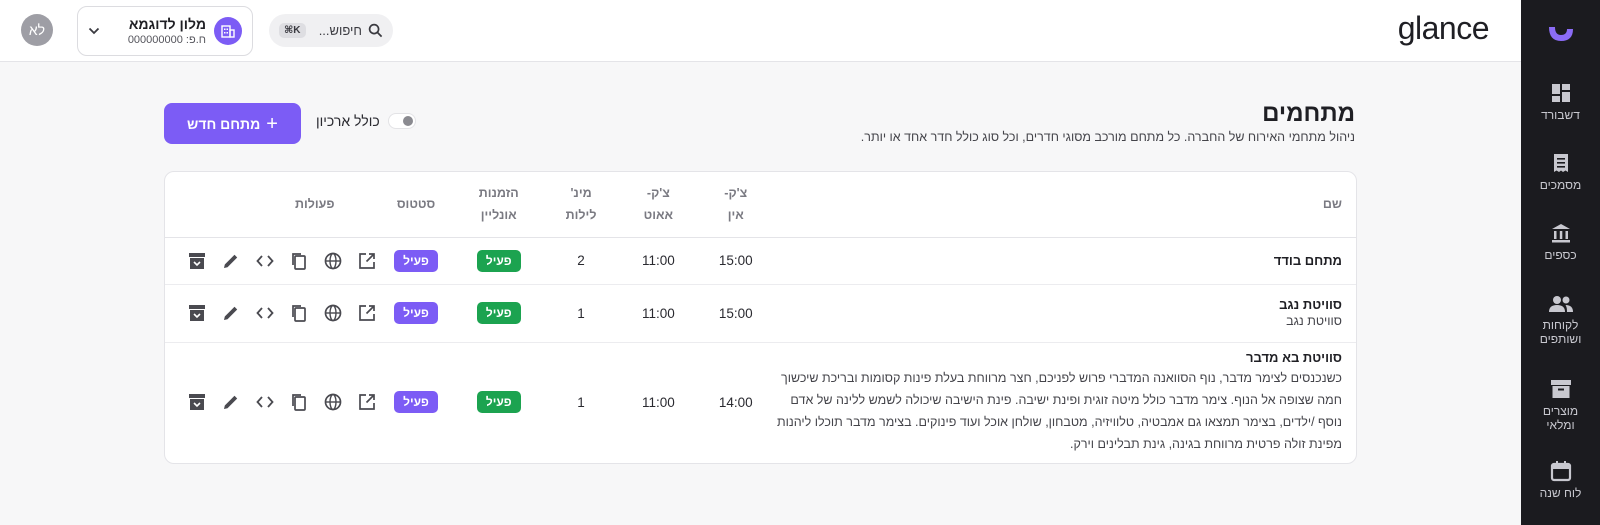 This screenshot has width=1600, height=525. I want to click on brand-logo: glance, so click(1444, 28).